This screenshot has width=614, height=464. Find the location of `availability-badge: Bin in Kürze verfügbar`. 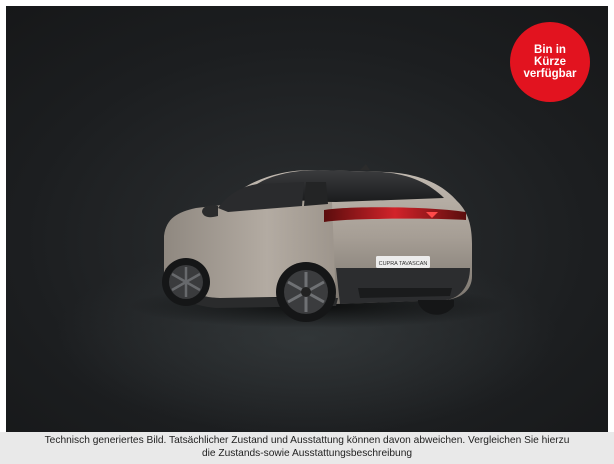

availability-badge: Bin in Kürze verfügbar is located at coordinates (550, 62).